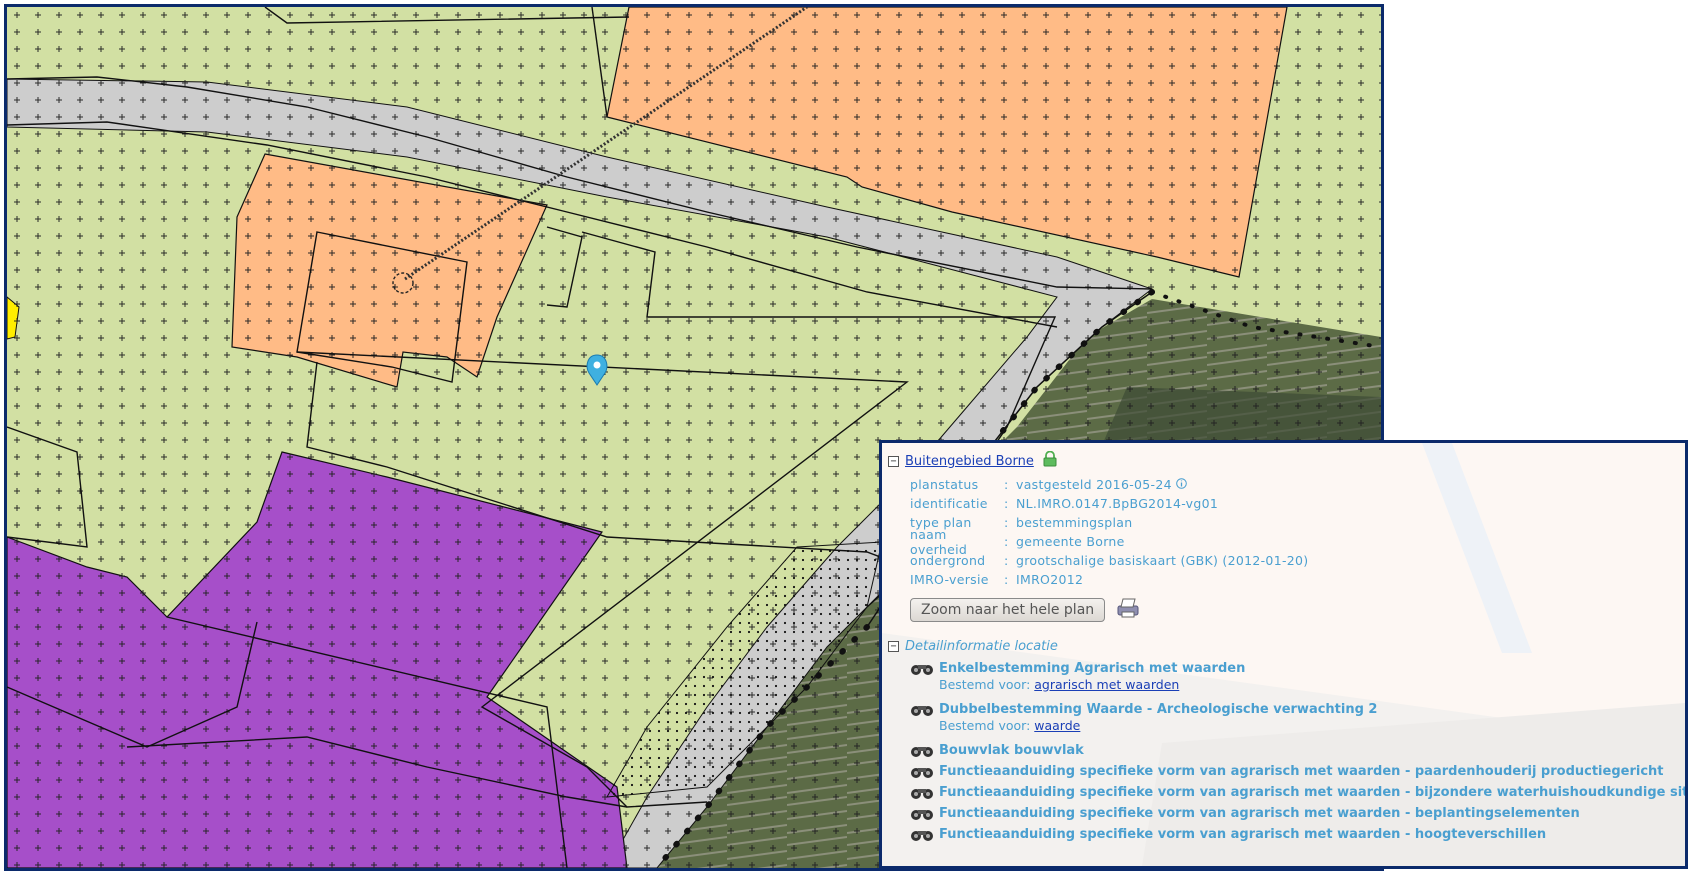 Image resolution: width=1692 pixels, height=875 pixels. I want to click on bestemd-voor-row: Bestemd voor: agrarisch met waarden, so click(1059, 684).